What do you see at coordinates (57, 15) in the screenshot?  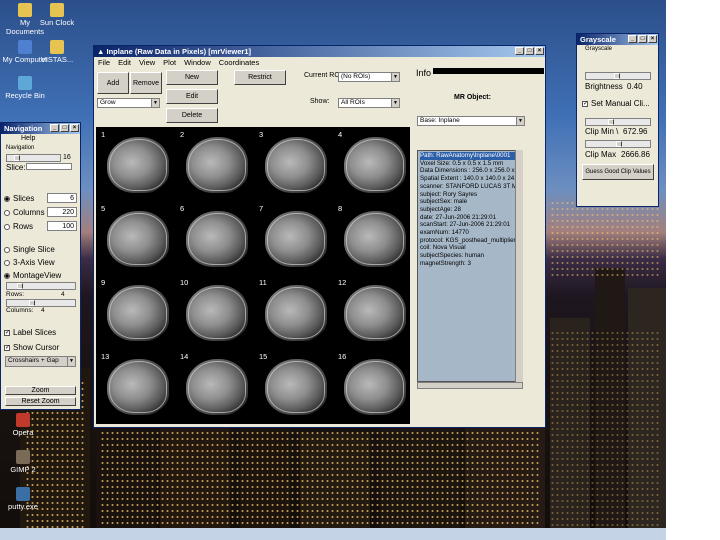 I see `desktop-icon: Sun Clock` at bounding box center [57, 15].